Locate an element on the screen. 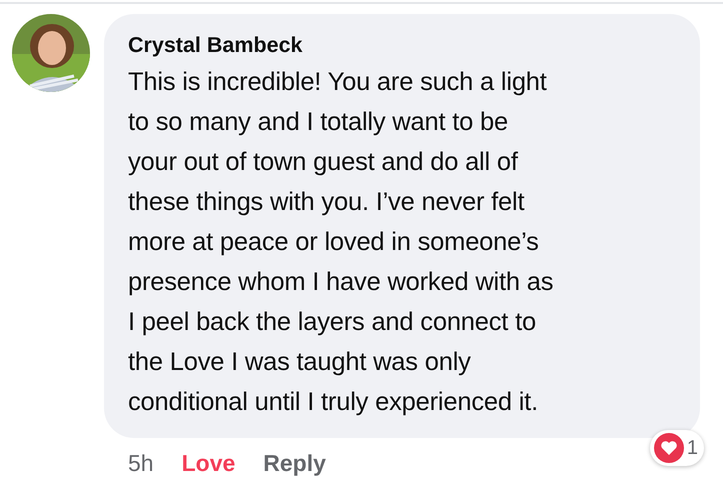 This screenshot has width=723, height=504. reaction-count: 1 is located at coordinates (692, 449).